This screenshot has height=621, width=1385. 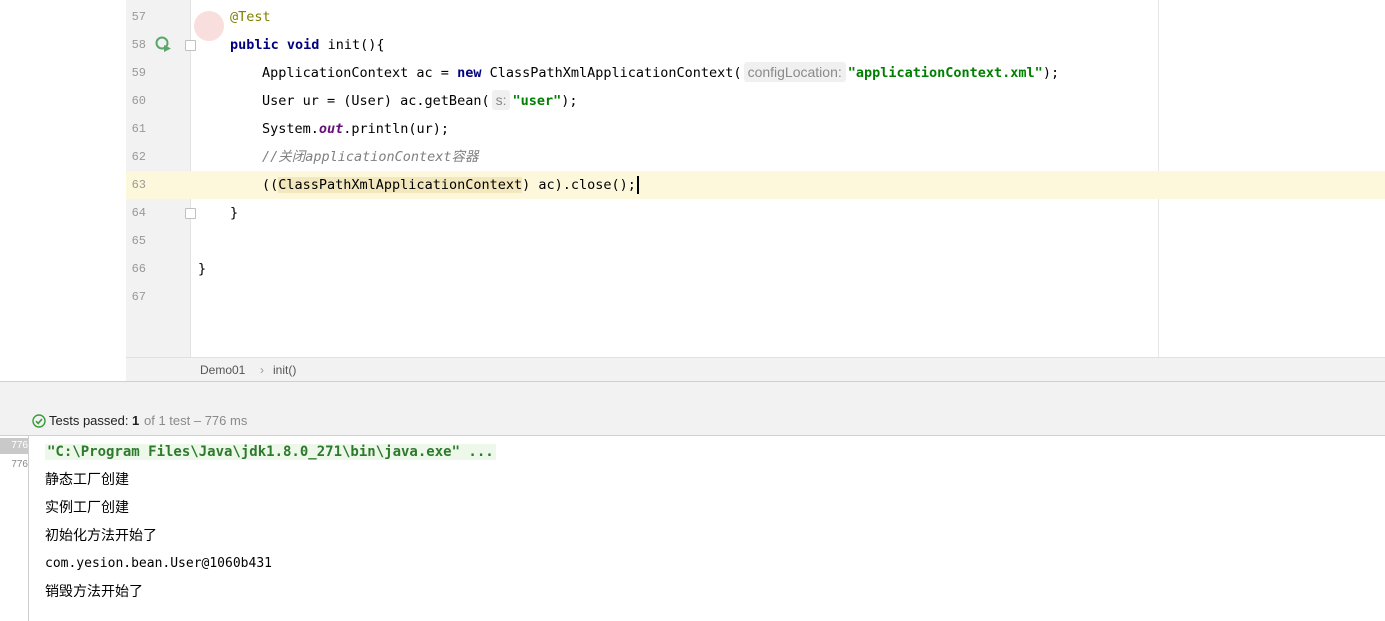 I want to click on code-line-64: 64 }, so click(x=755, y=213).